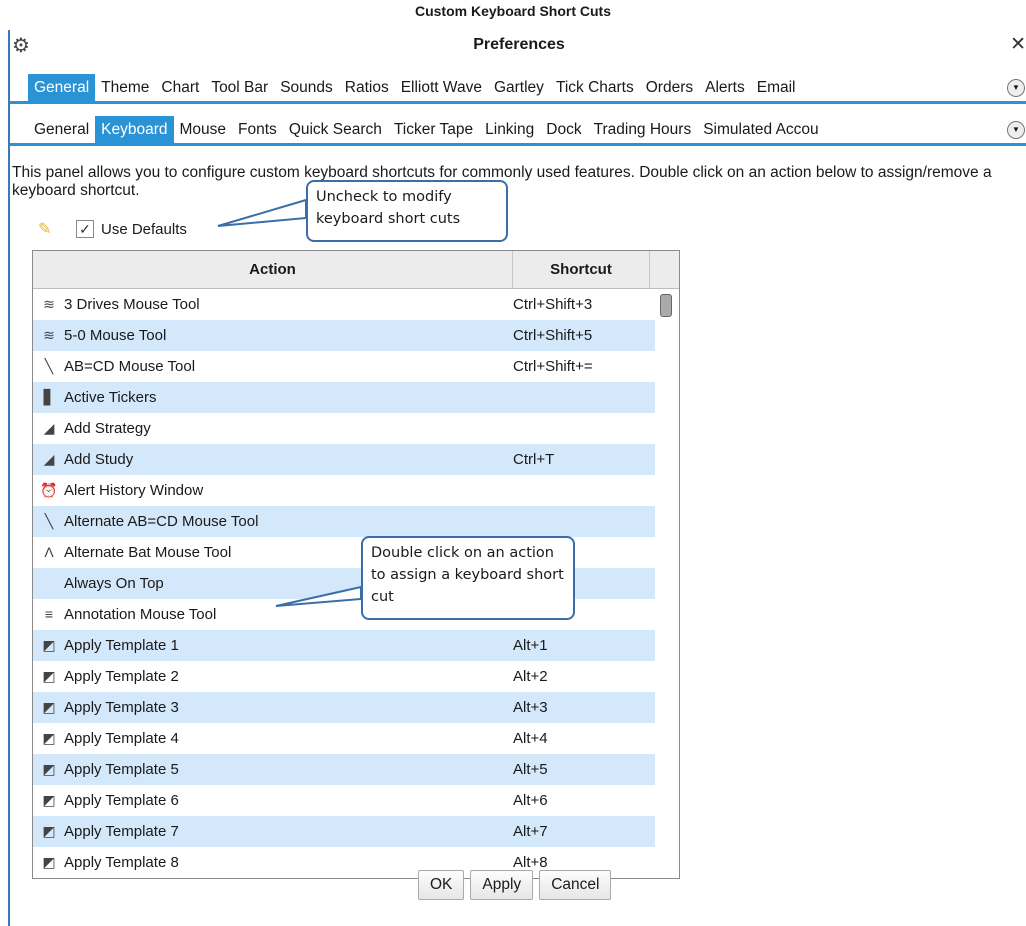 This screenshot has width=1026, height=926. What do you see at coordinates (289, 402) in the screenshot?
I see `callout-pointers` at bounding box center [289, 402].